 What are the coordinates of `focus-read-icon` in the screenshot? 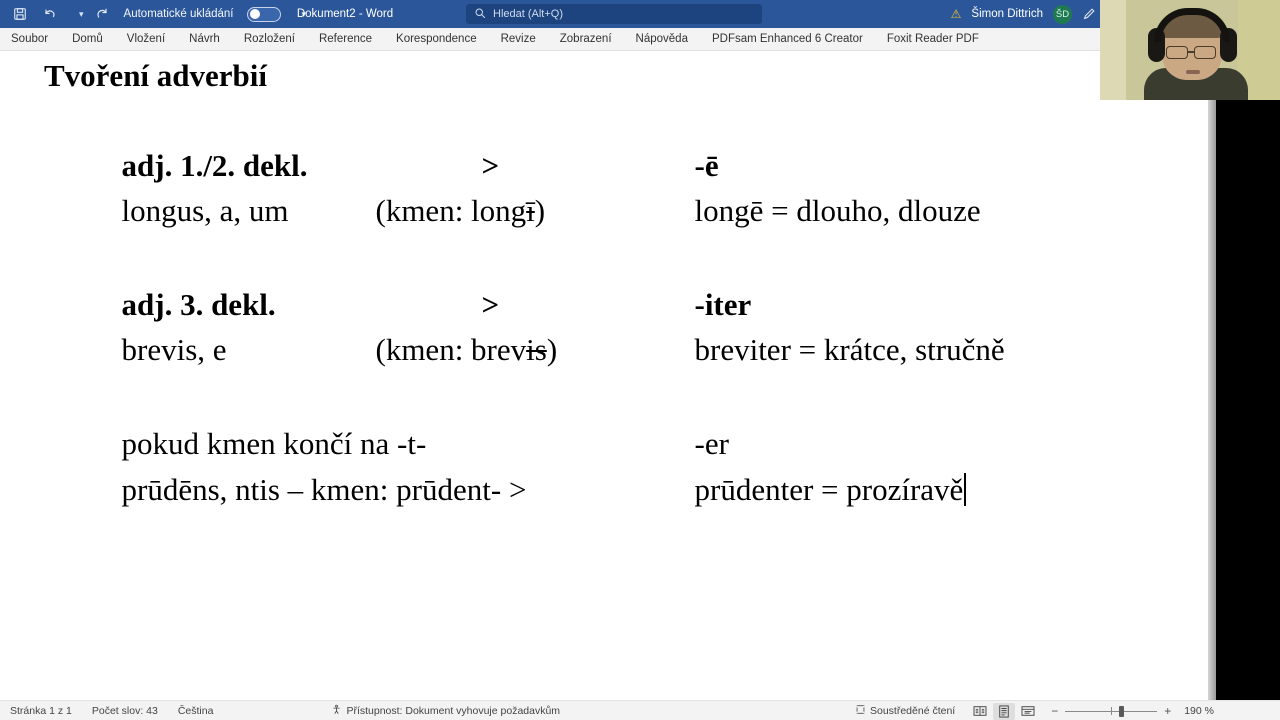 It's located at (860, 711).